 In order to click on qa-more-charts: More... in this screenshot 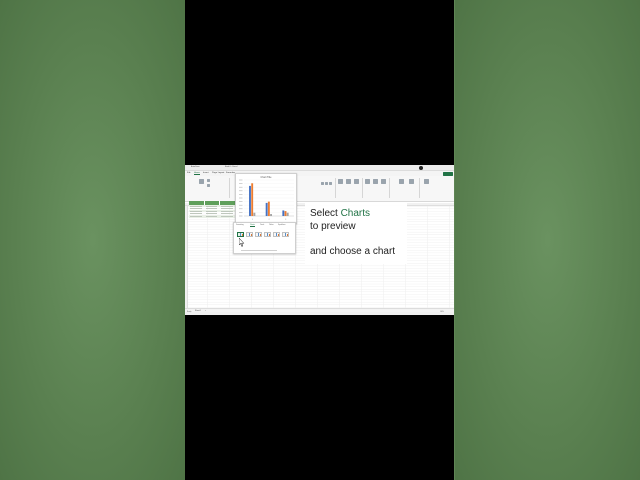, I will do `click(285, 235)`.